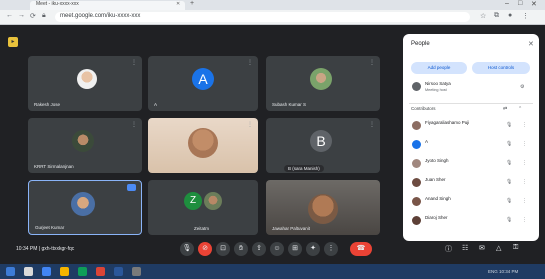 The width and height of the screenshot is (545, 279). I want to click on present-button: ⇪, so click(259, 249).